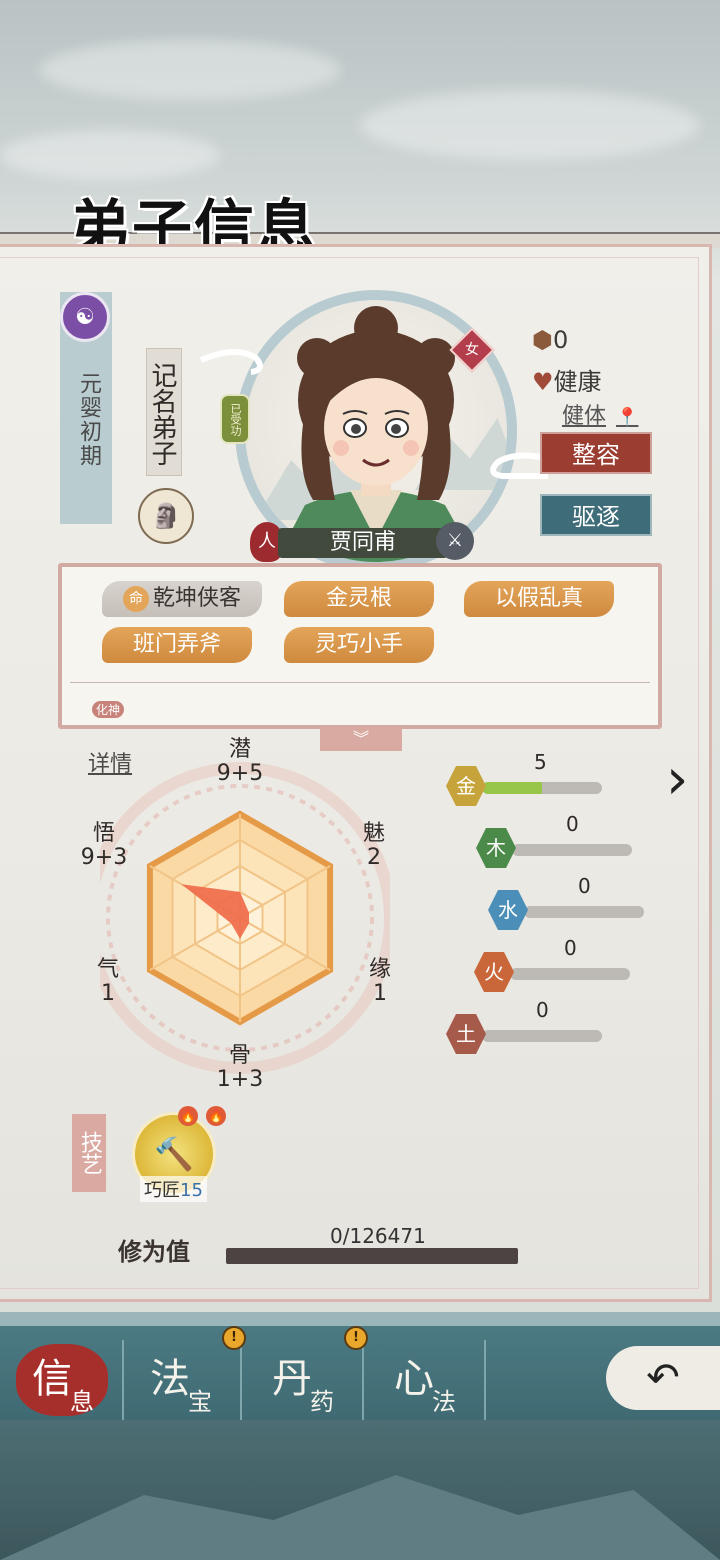 The height and width of the screenshot is (1560, 720). I want to click on attr-gu: 骨 1+3, so click(240, 1067).